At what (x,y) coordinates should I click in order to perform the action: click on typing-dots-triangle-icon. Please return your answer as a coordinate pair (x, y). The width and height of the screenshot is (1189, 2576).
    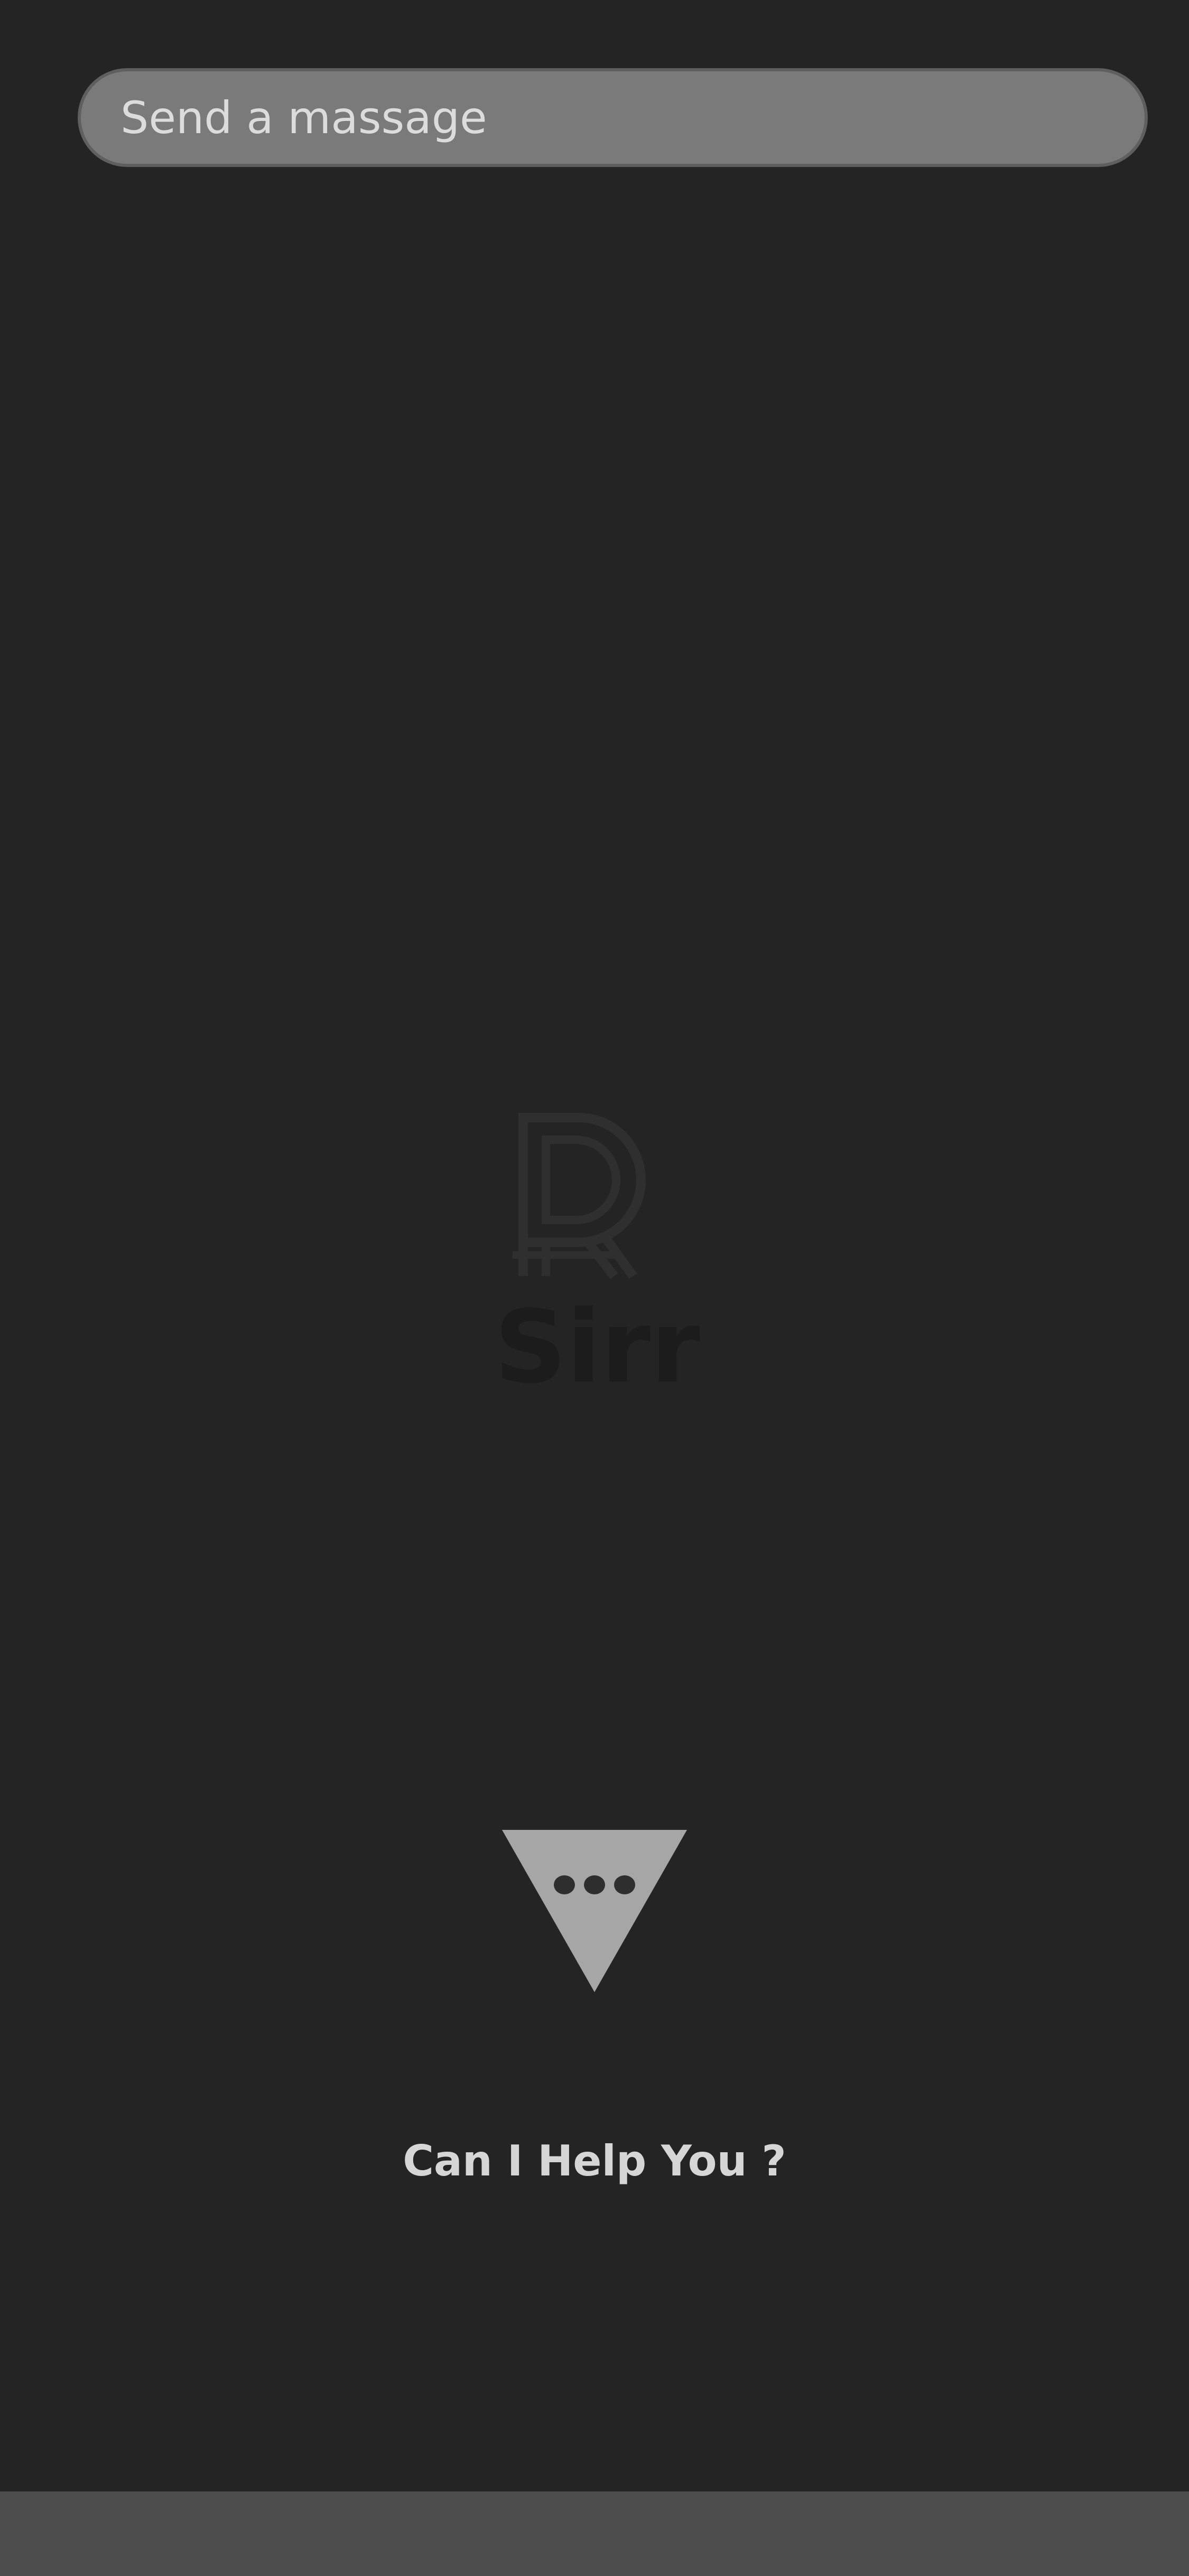
    Looking at the image, I should click on (594, 1911).